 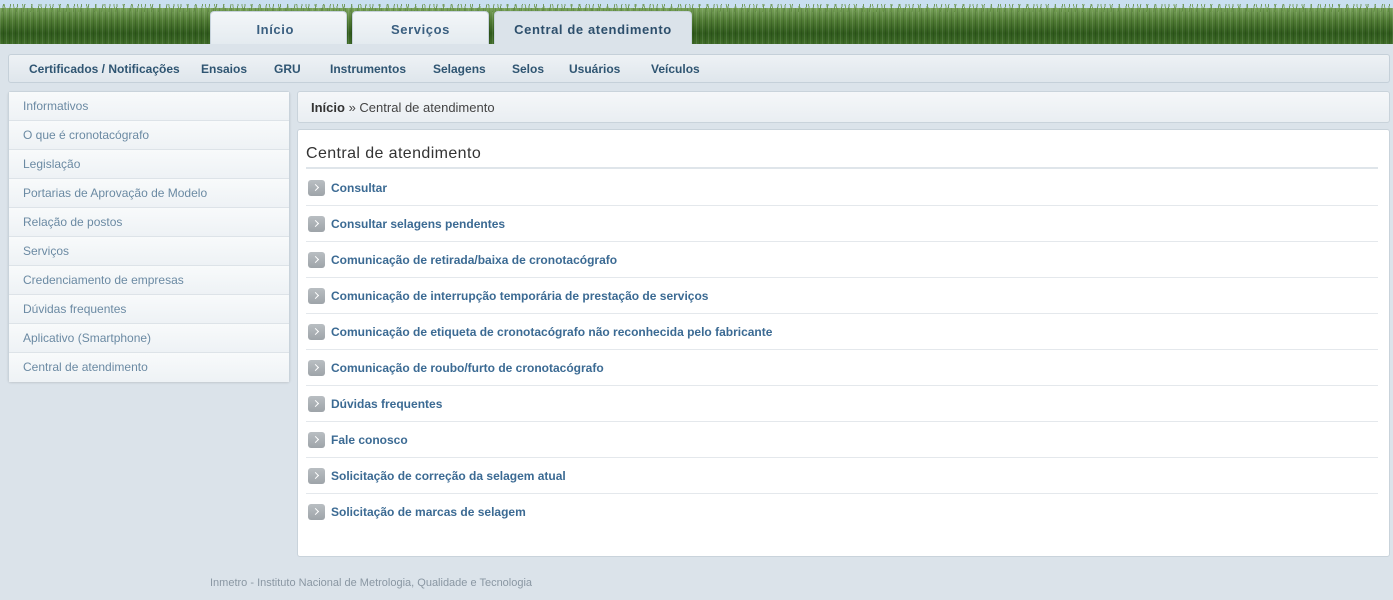 I want to click on subnav-veiculos: Veículos, so click(x=675, y=69).